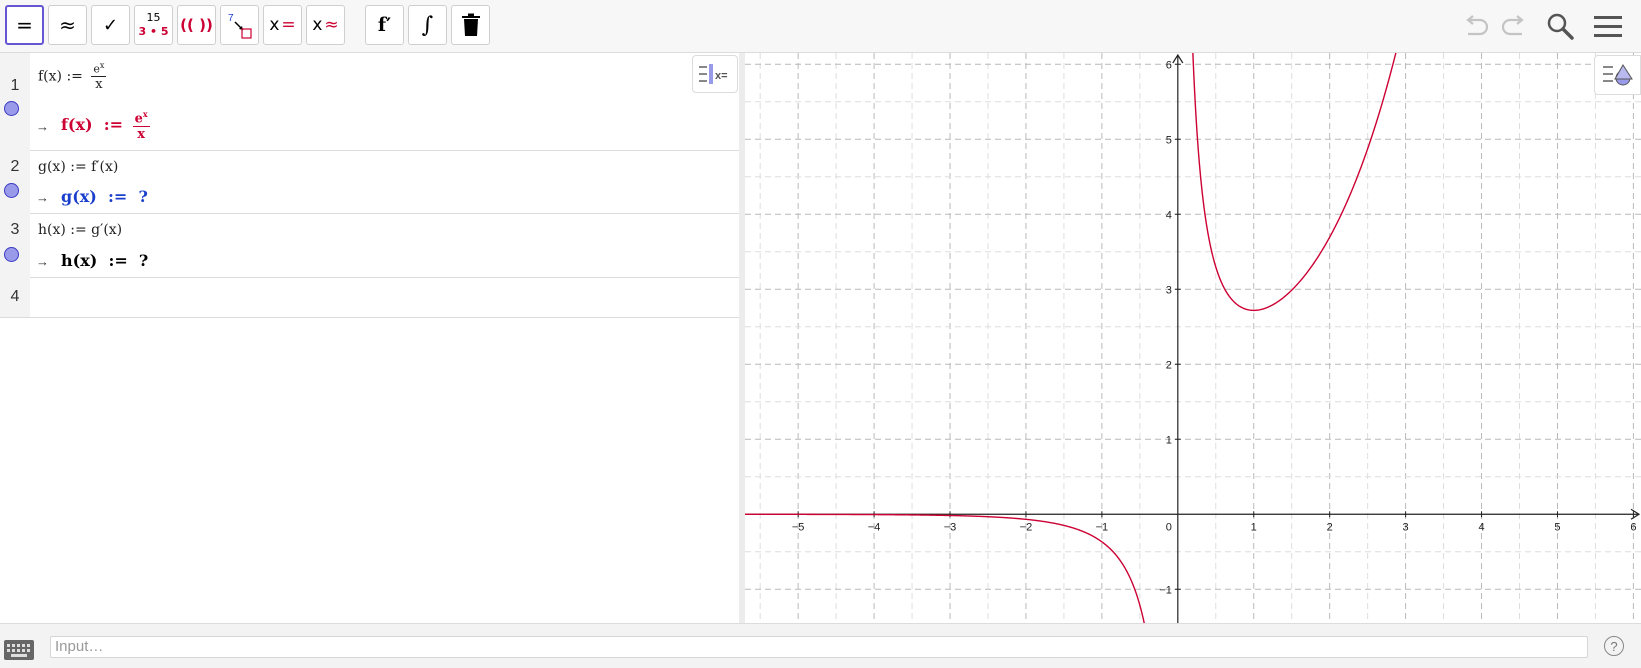  What do you see at coordinates (15, 229) in the screenshot?
I see `row-number: 3` at bounding box center [15, 229].